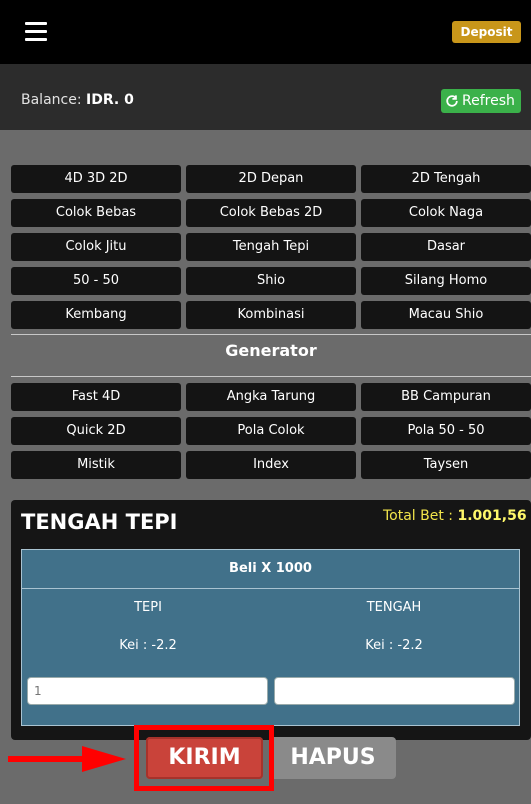 The width and height of the screenshot is (531, 804). I want to click on game-silang-homo: Silang Homo, so click(446, 281).